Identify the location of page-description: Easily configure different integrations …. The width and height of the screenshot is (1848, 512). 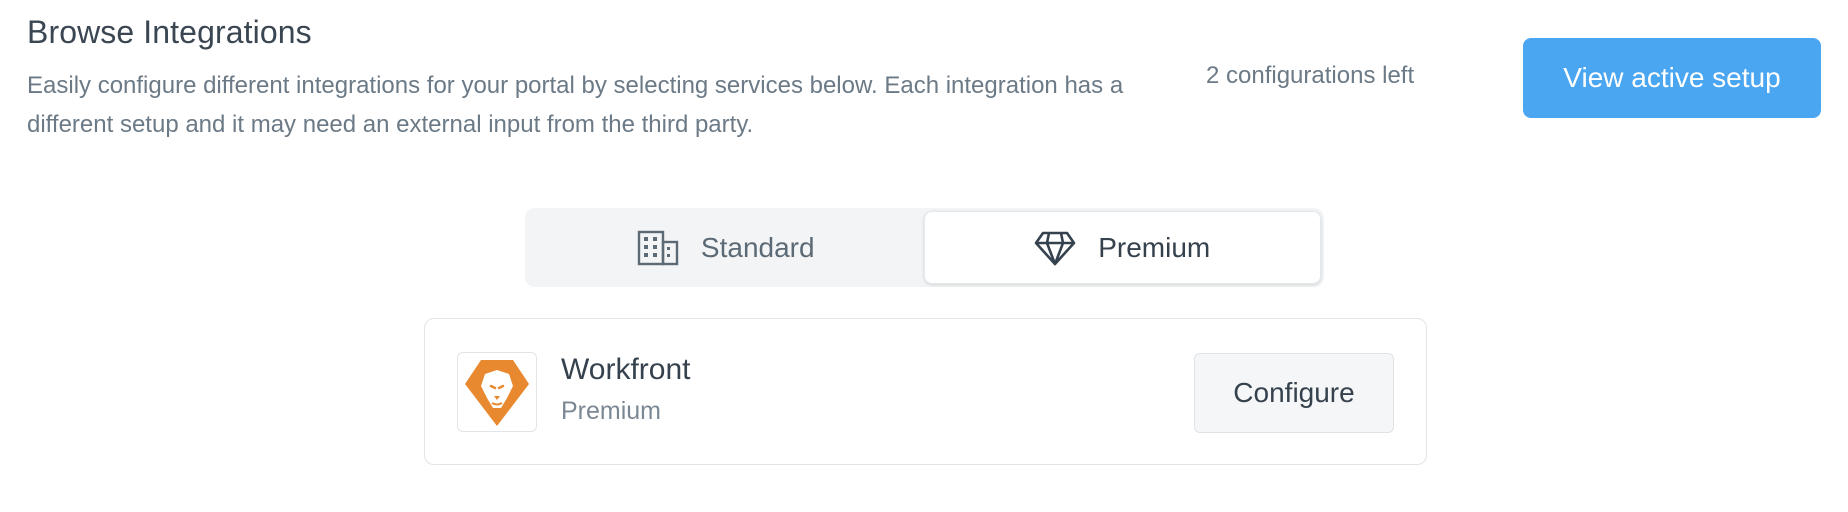
(575, 105).